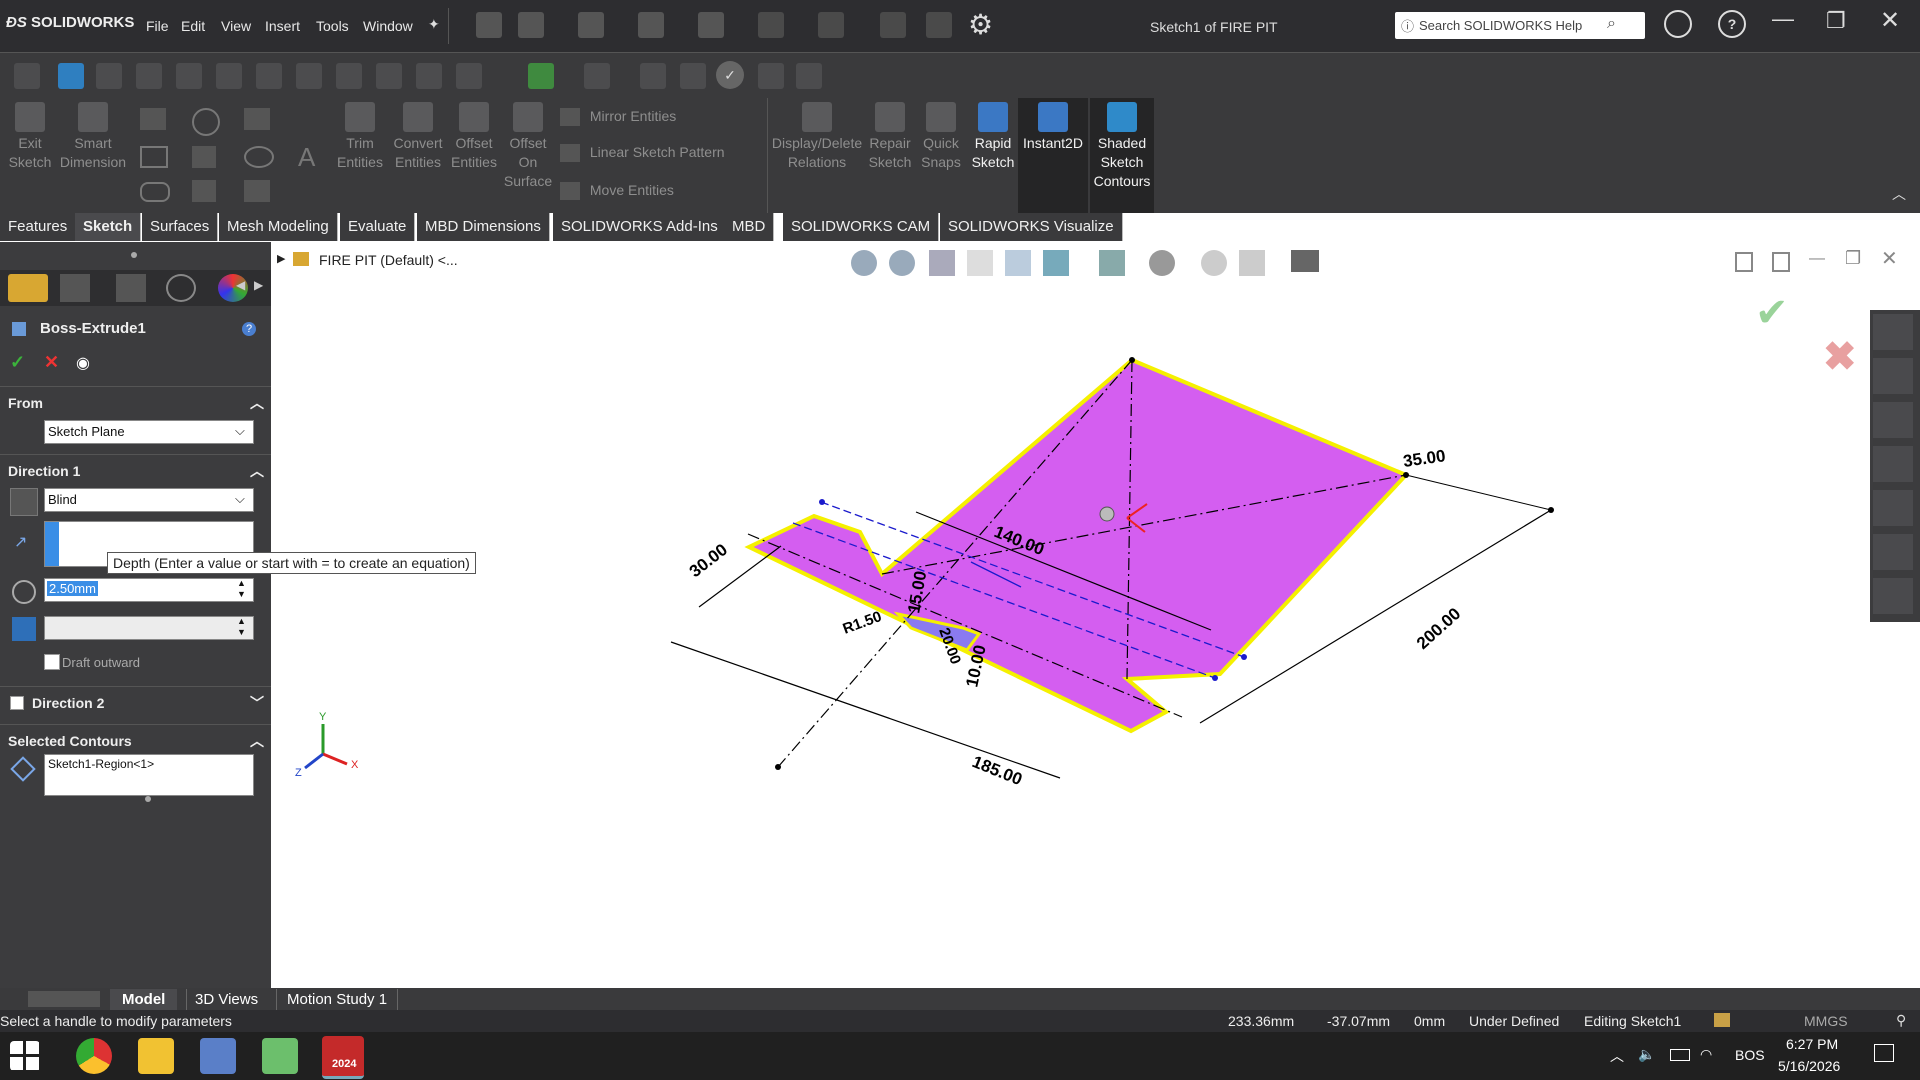 The width and height of the screenshot is (1920, 1080). I want to click on draft-angle-input: ▲ ▼, so click(149, 628).